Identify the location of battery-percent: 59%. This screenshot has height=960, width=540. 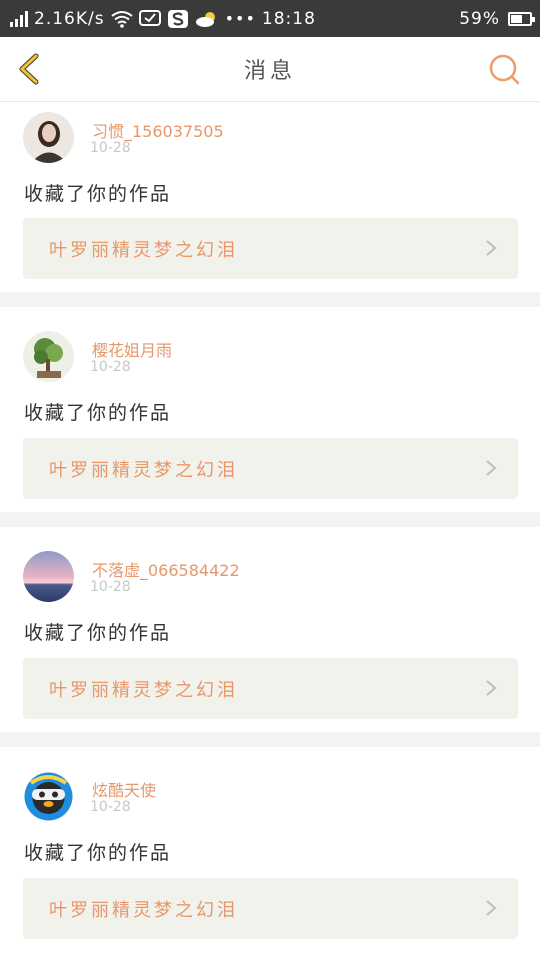
(479, 18).